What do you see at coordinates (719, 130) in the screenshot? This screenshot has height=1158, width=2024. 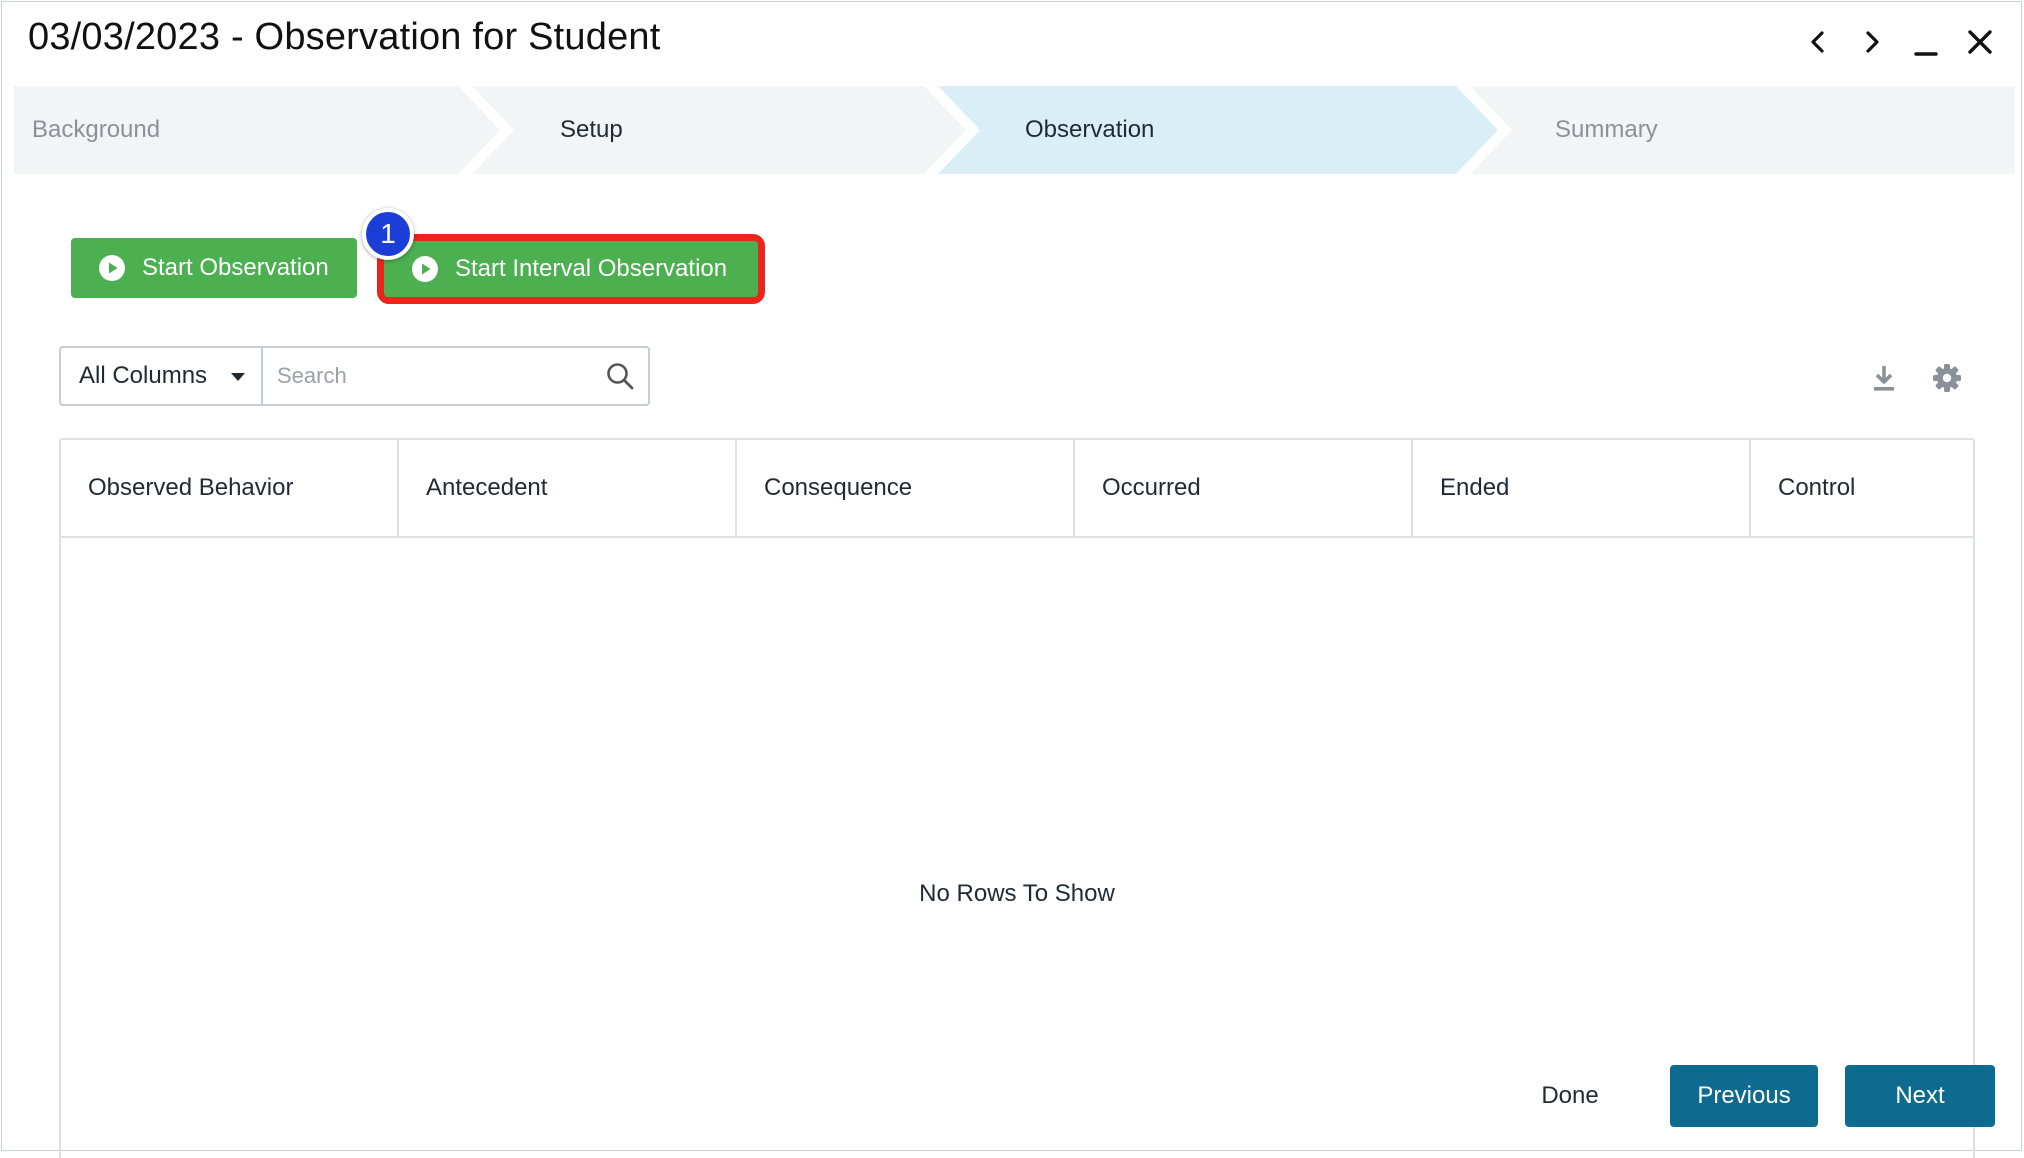 I see `step-shape-setup` at bounding box center [719, 130].